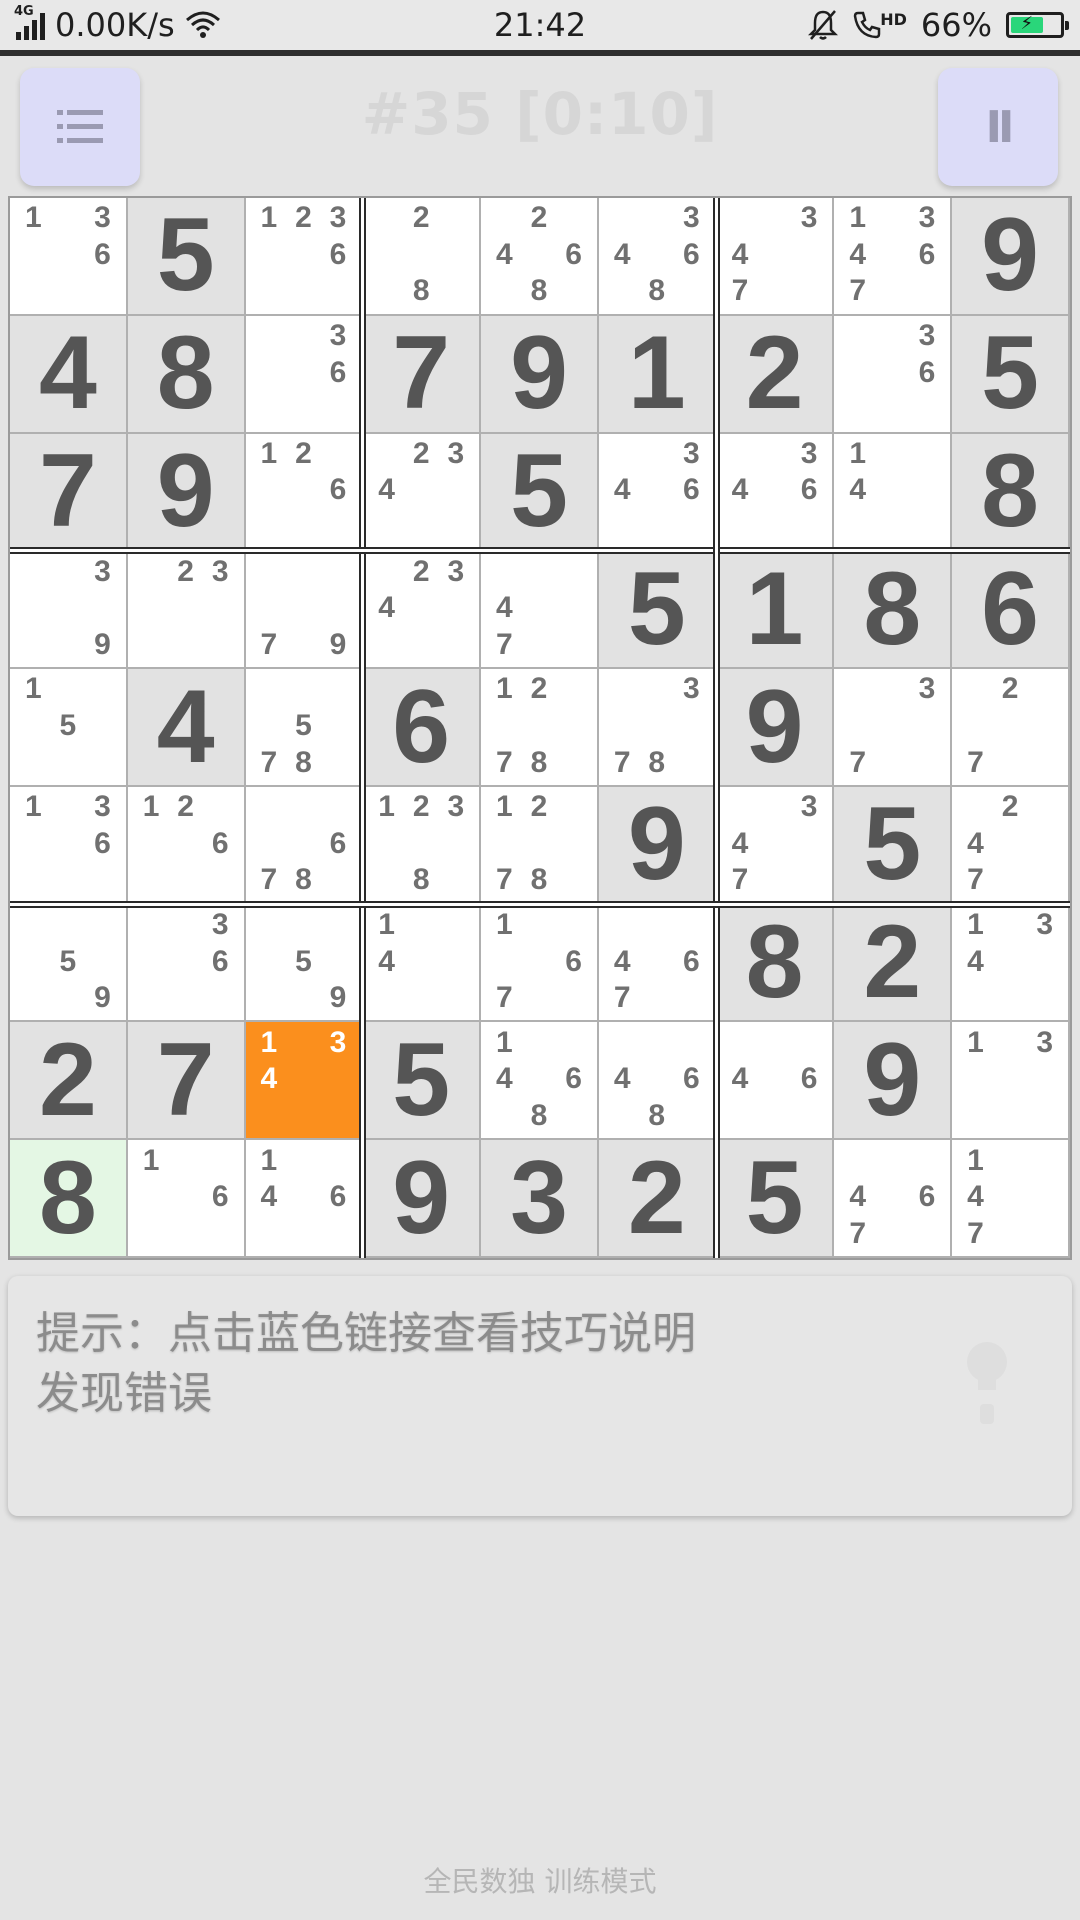  I want to click on sudoku-cell-r1c4: 28, so click(422, 257).